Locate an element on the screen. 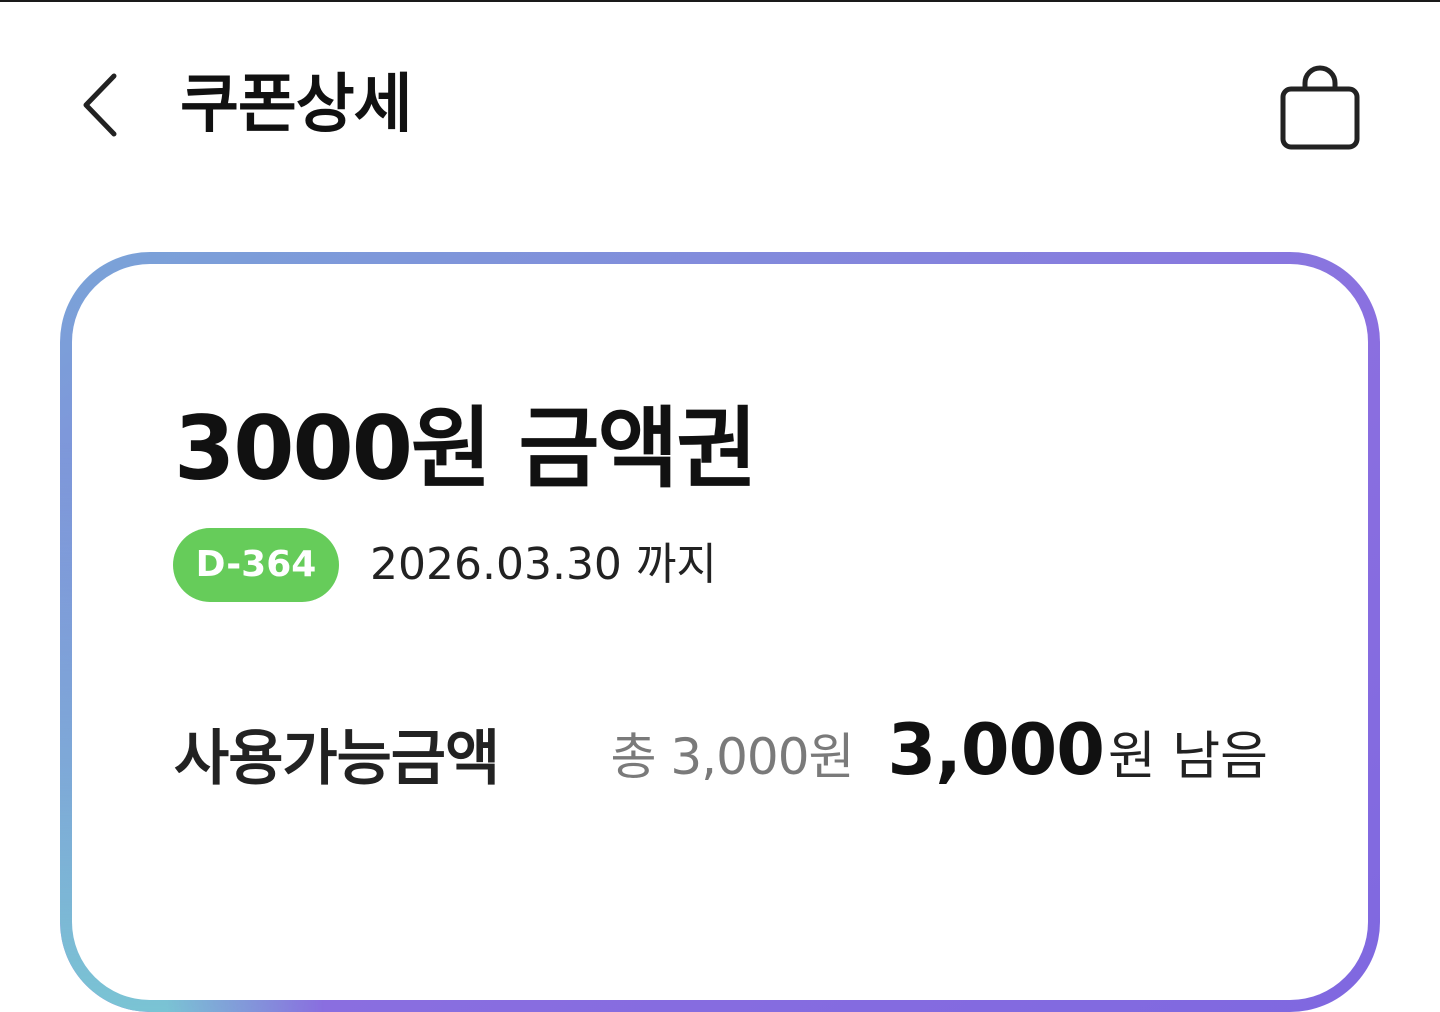 This screenshot has height=1012, width=1440. dday-badge: D-364 is located at coordinates (256, 565).